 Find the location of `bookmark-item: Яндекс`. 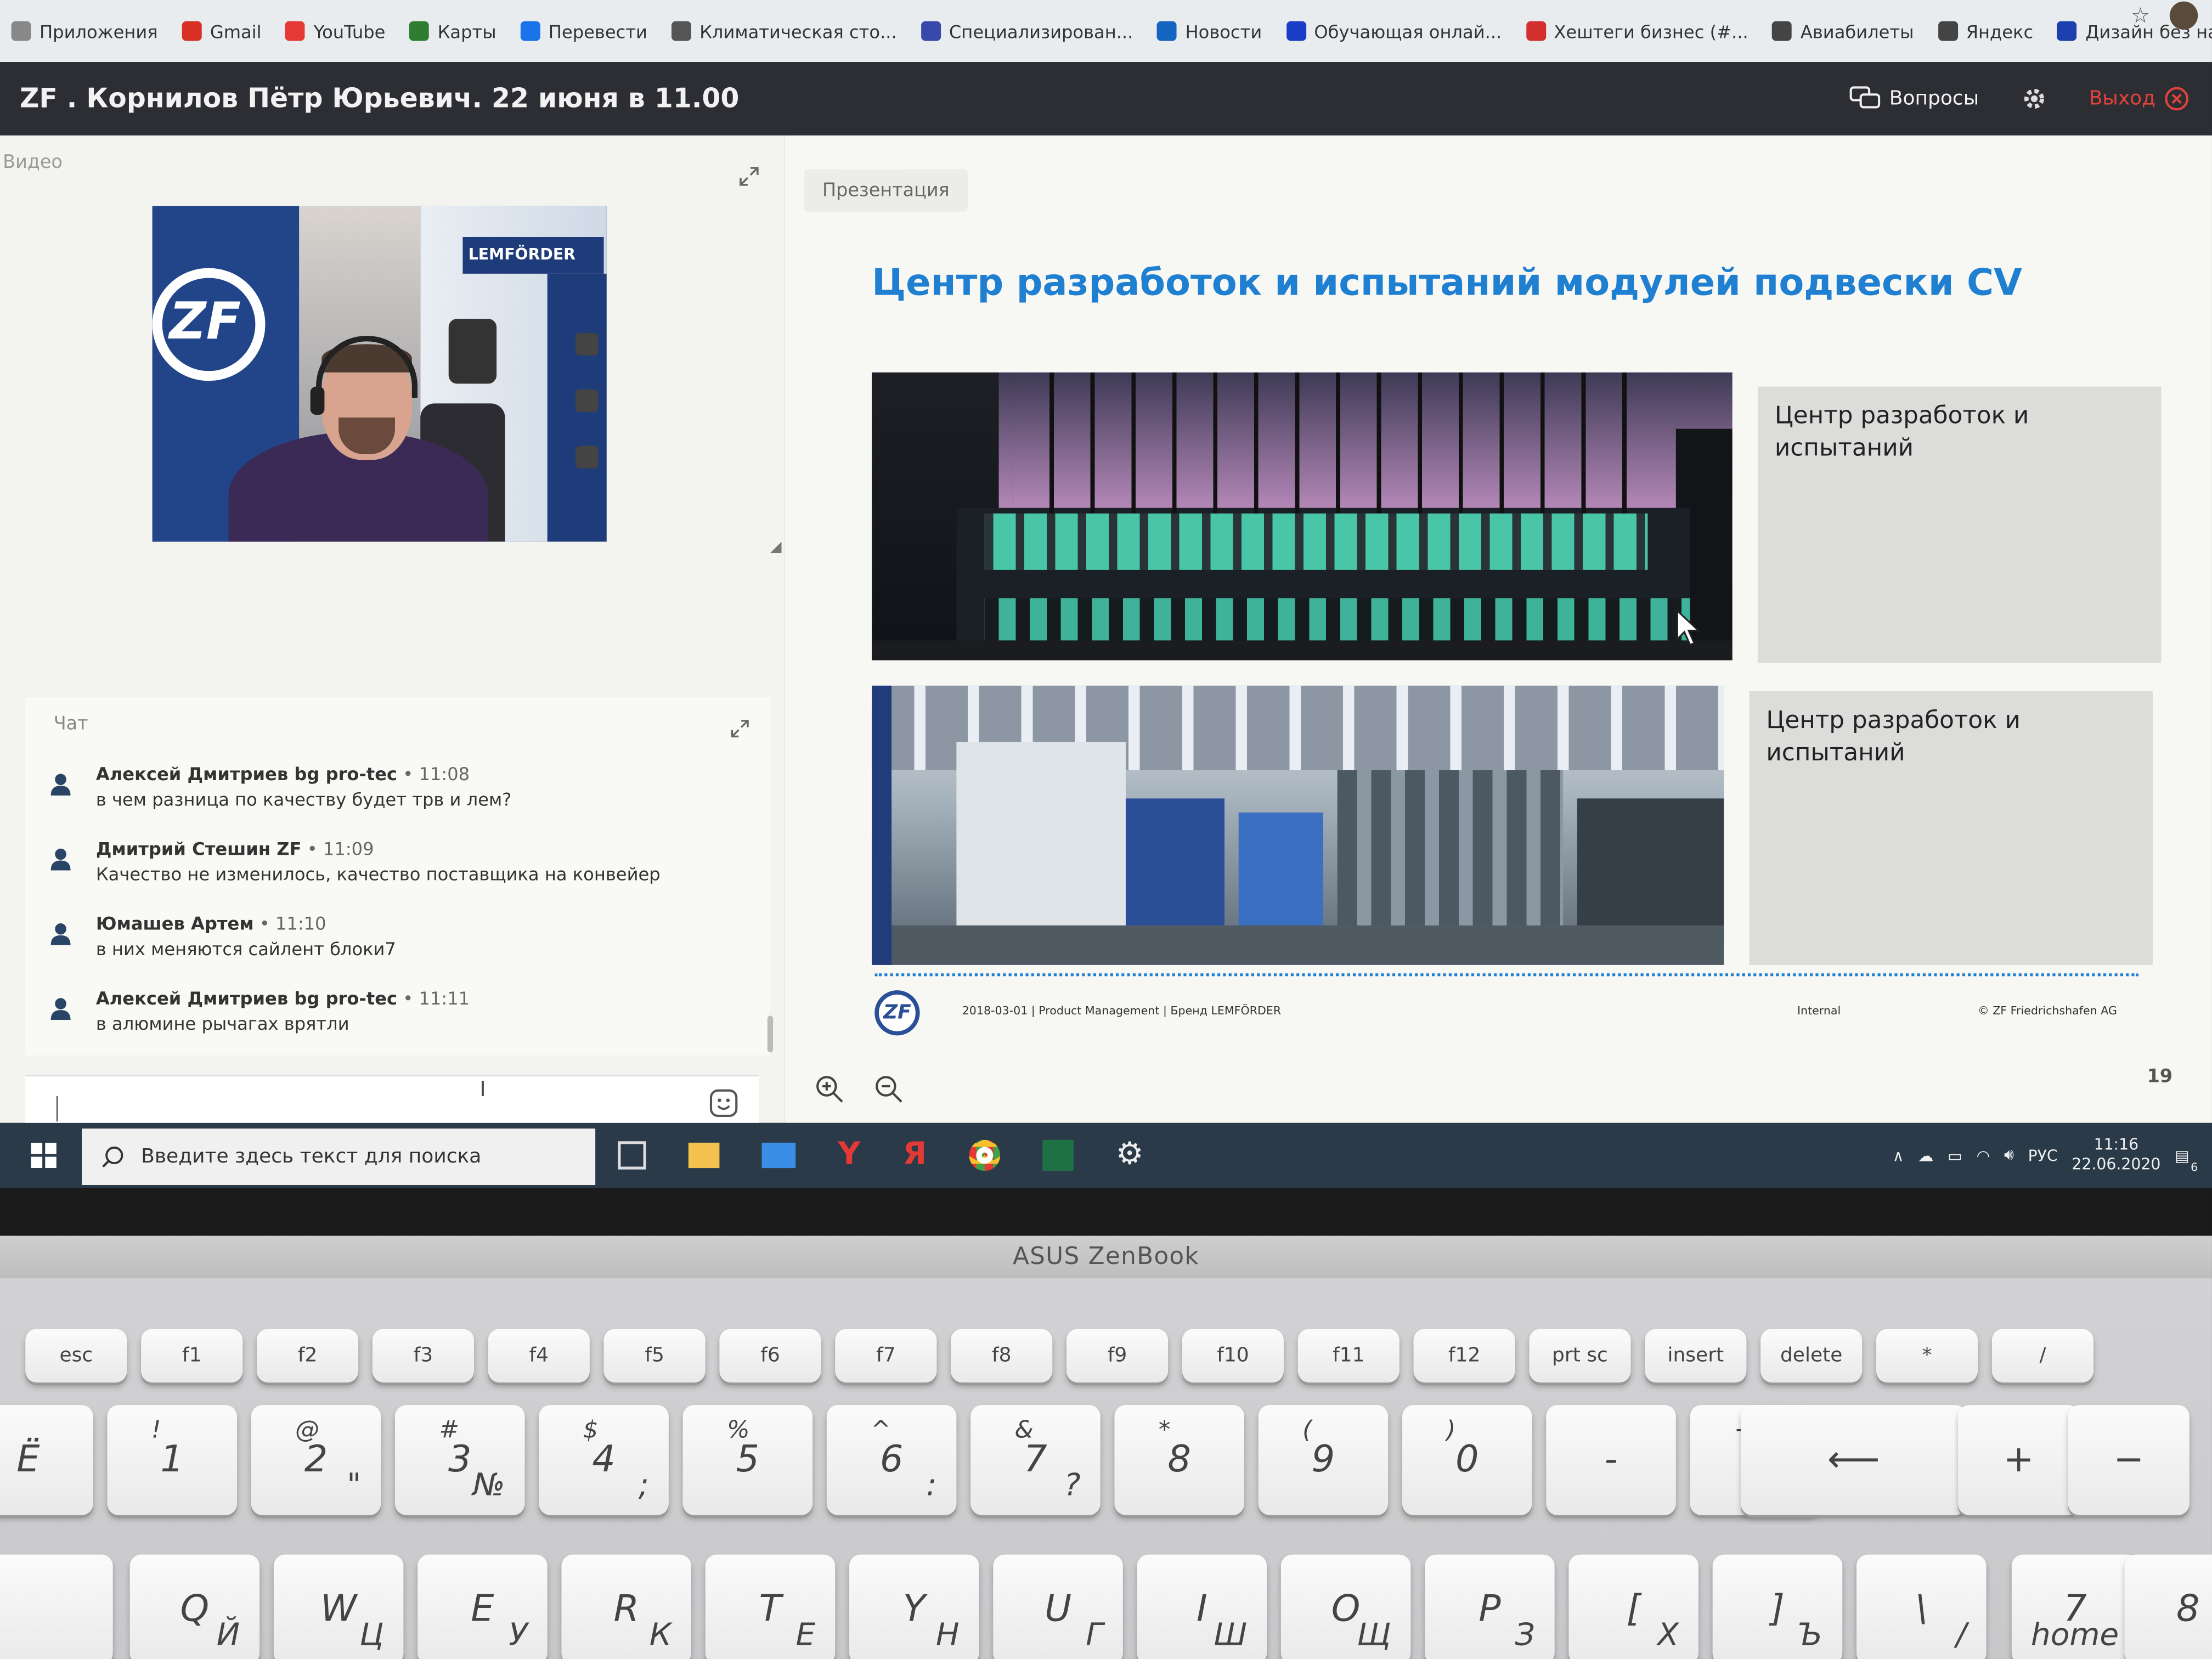

bookmark-item: Яндекс is located at coordinates (1985, 31).